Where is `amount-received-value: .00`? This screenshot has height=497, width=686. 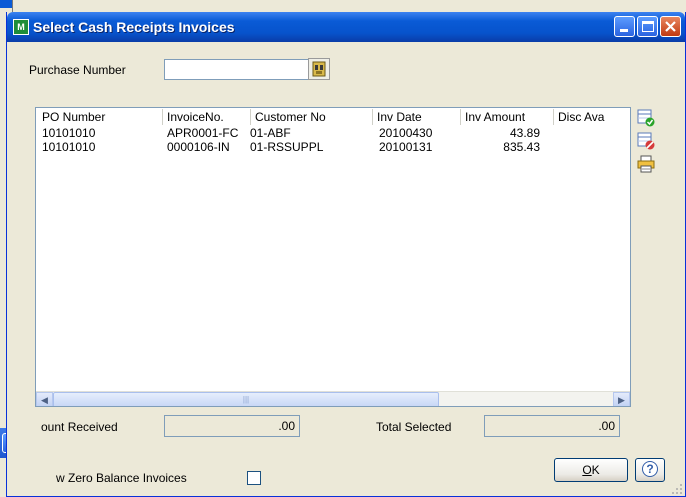 amount-received-value: .00 is located at coordinates (232, 426).